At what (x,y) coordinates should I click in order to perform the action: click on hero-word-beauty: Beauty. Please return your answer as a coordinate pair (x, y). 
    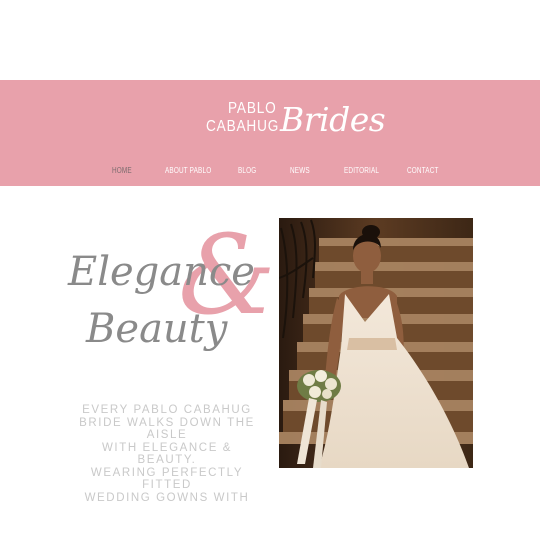
    Looking at the image, I should click on (157, 329).